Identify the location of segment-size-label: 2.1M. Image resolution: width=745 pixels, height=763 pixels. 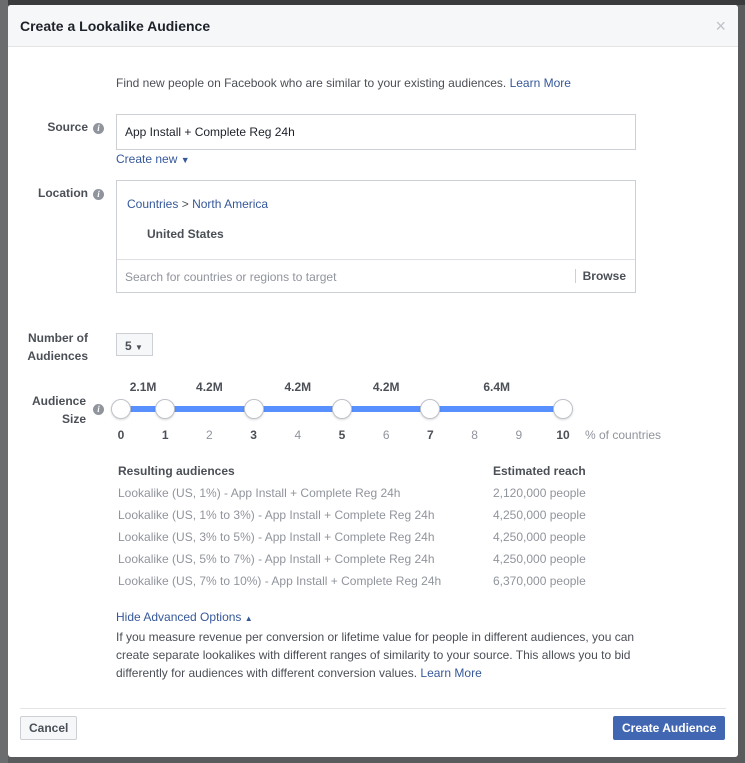
(143, 387).